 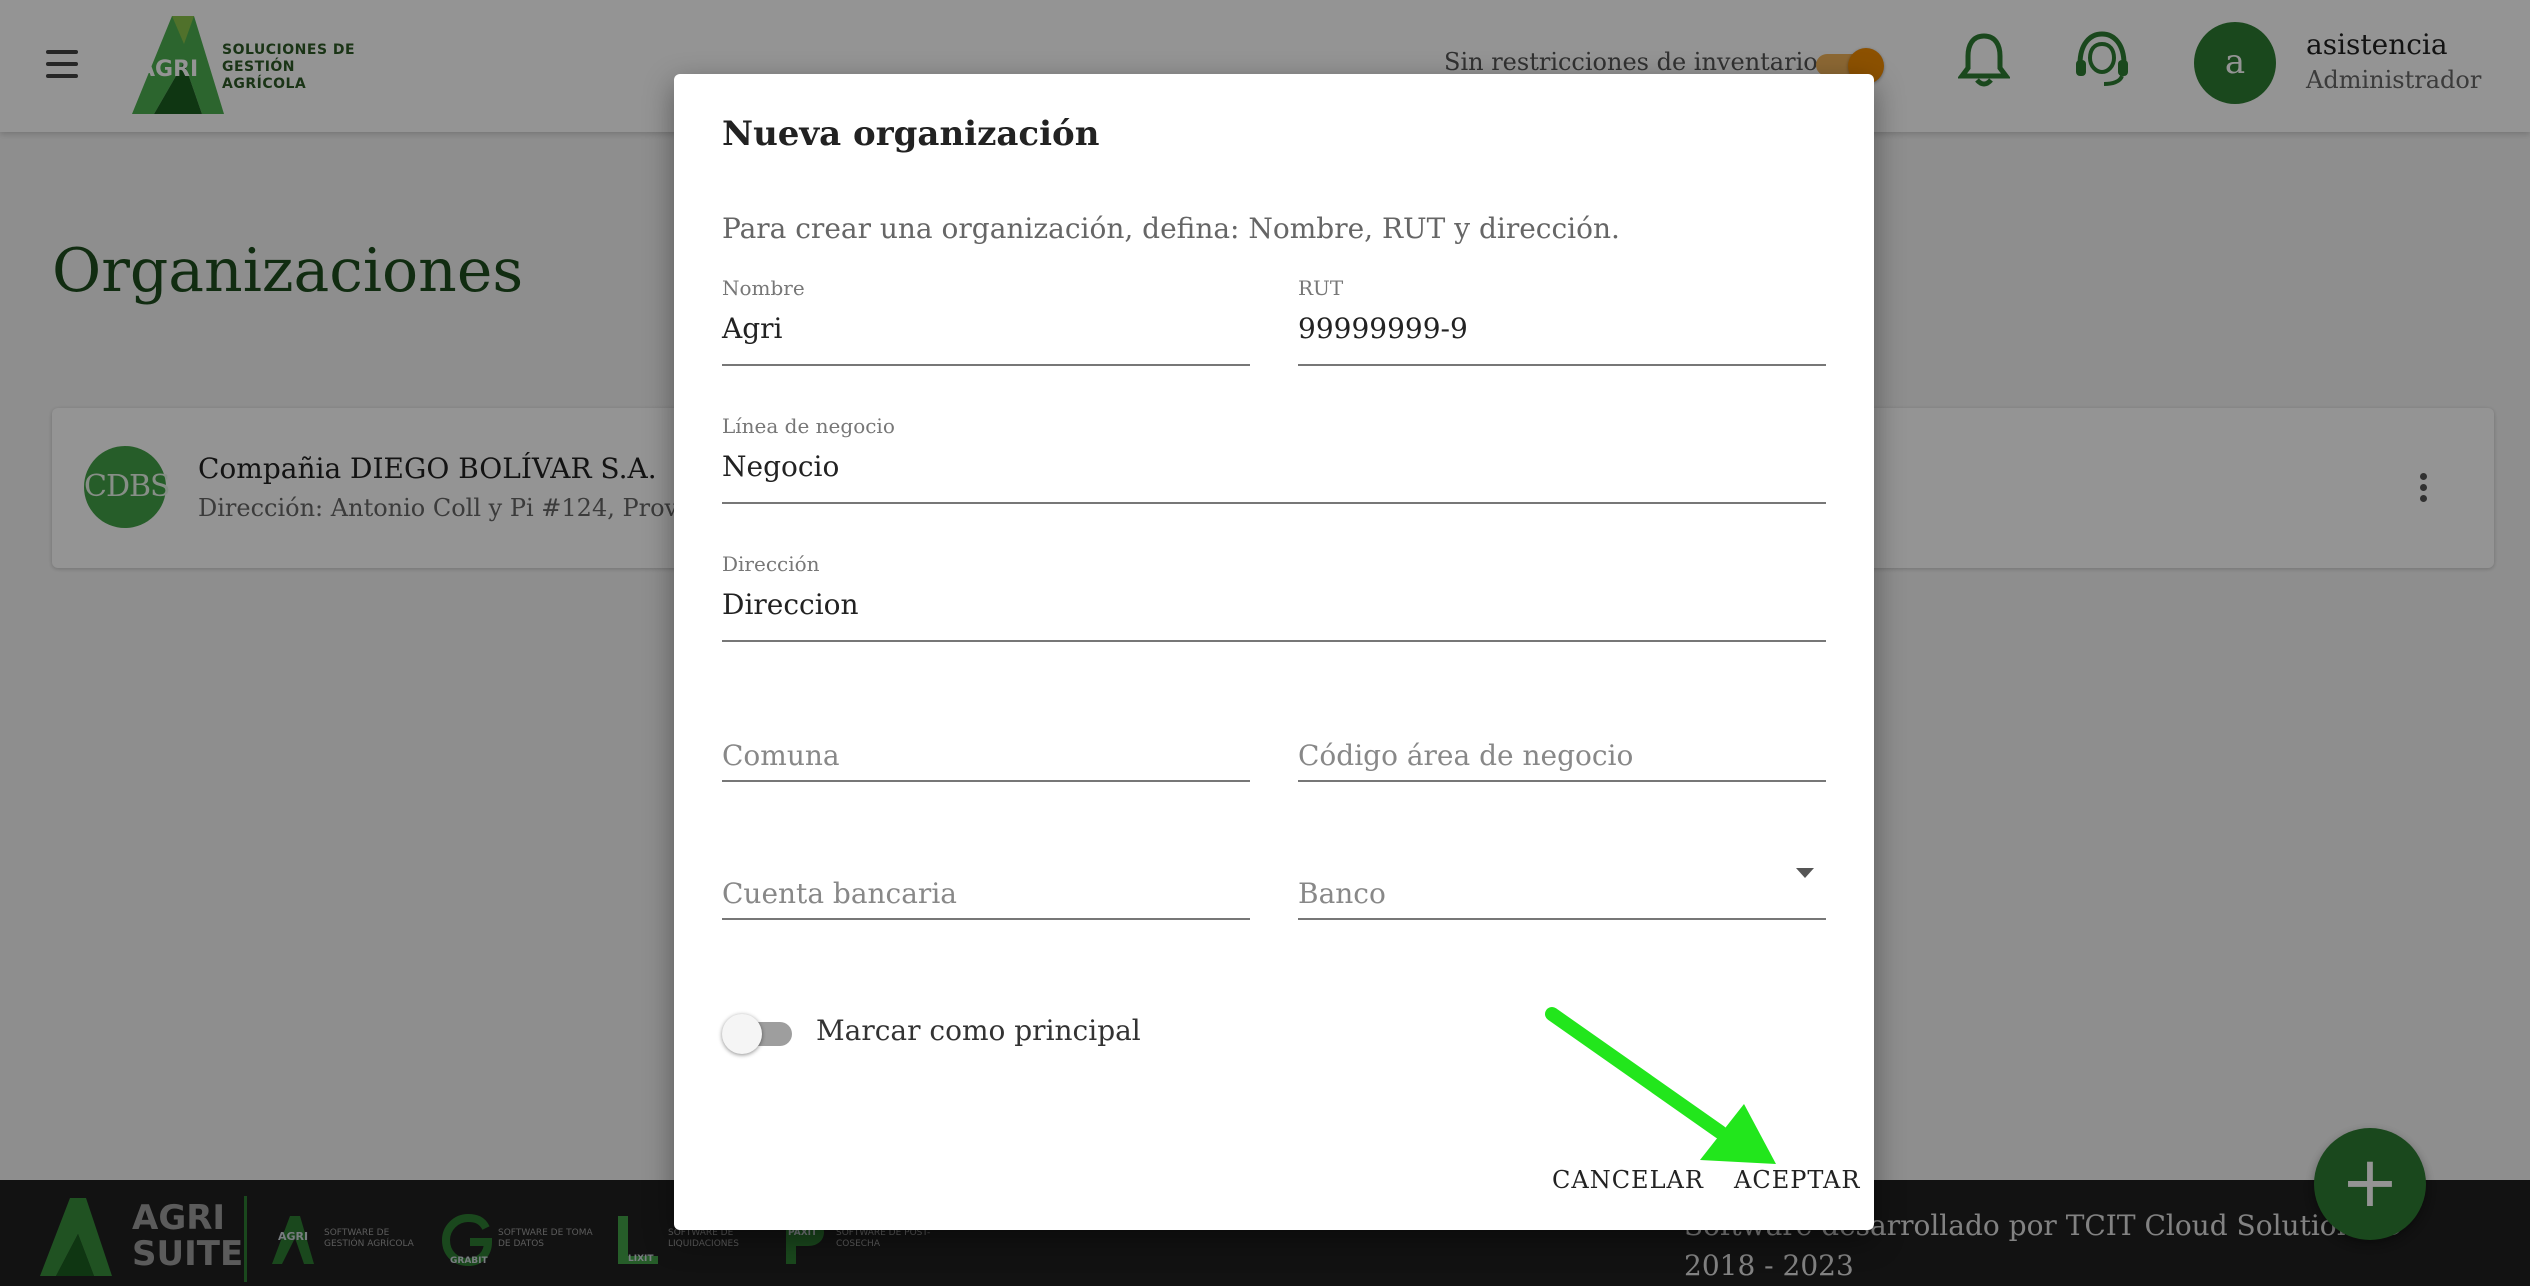 What do you see at coordinates (978, 1030) in the screenshot?
I see `principal-label: Marcar como principal` at bounding box center [978, 1030].